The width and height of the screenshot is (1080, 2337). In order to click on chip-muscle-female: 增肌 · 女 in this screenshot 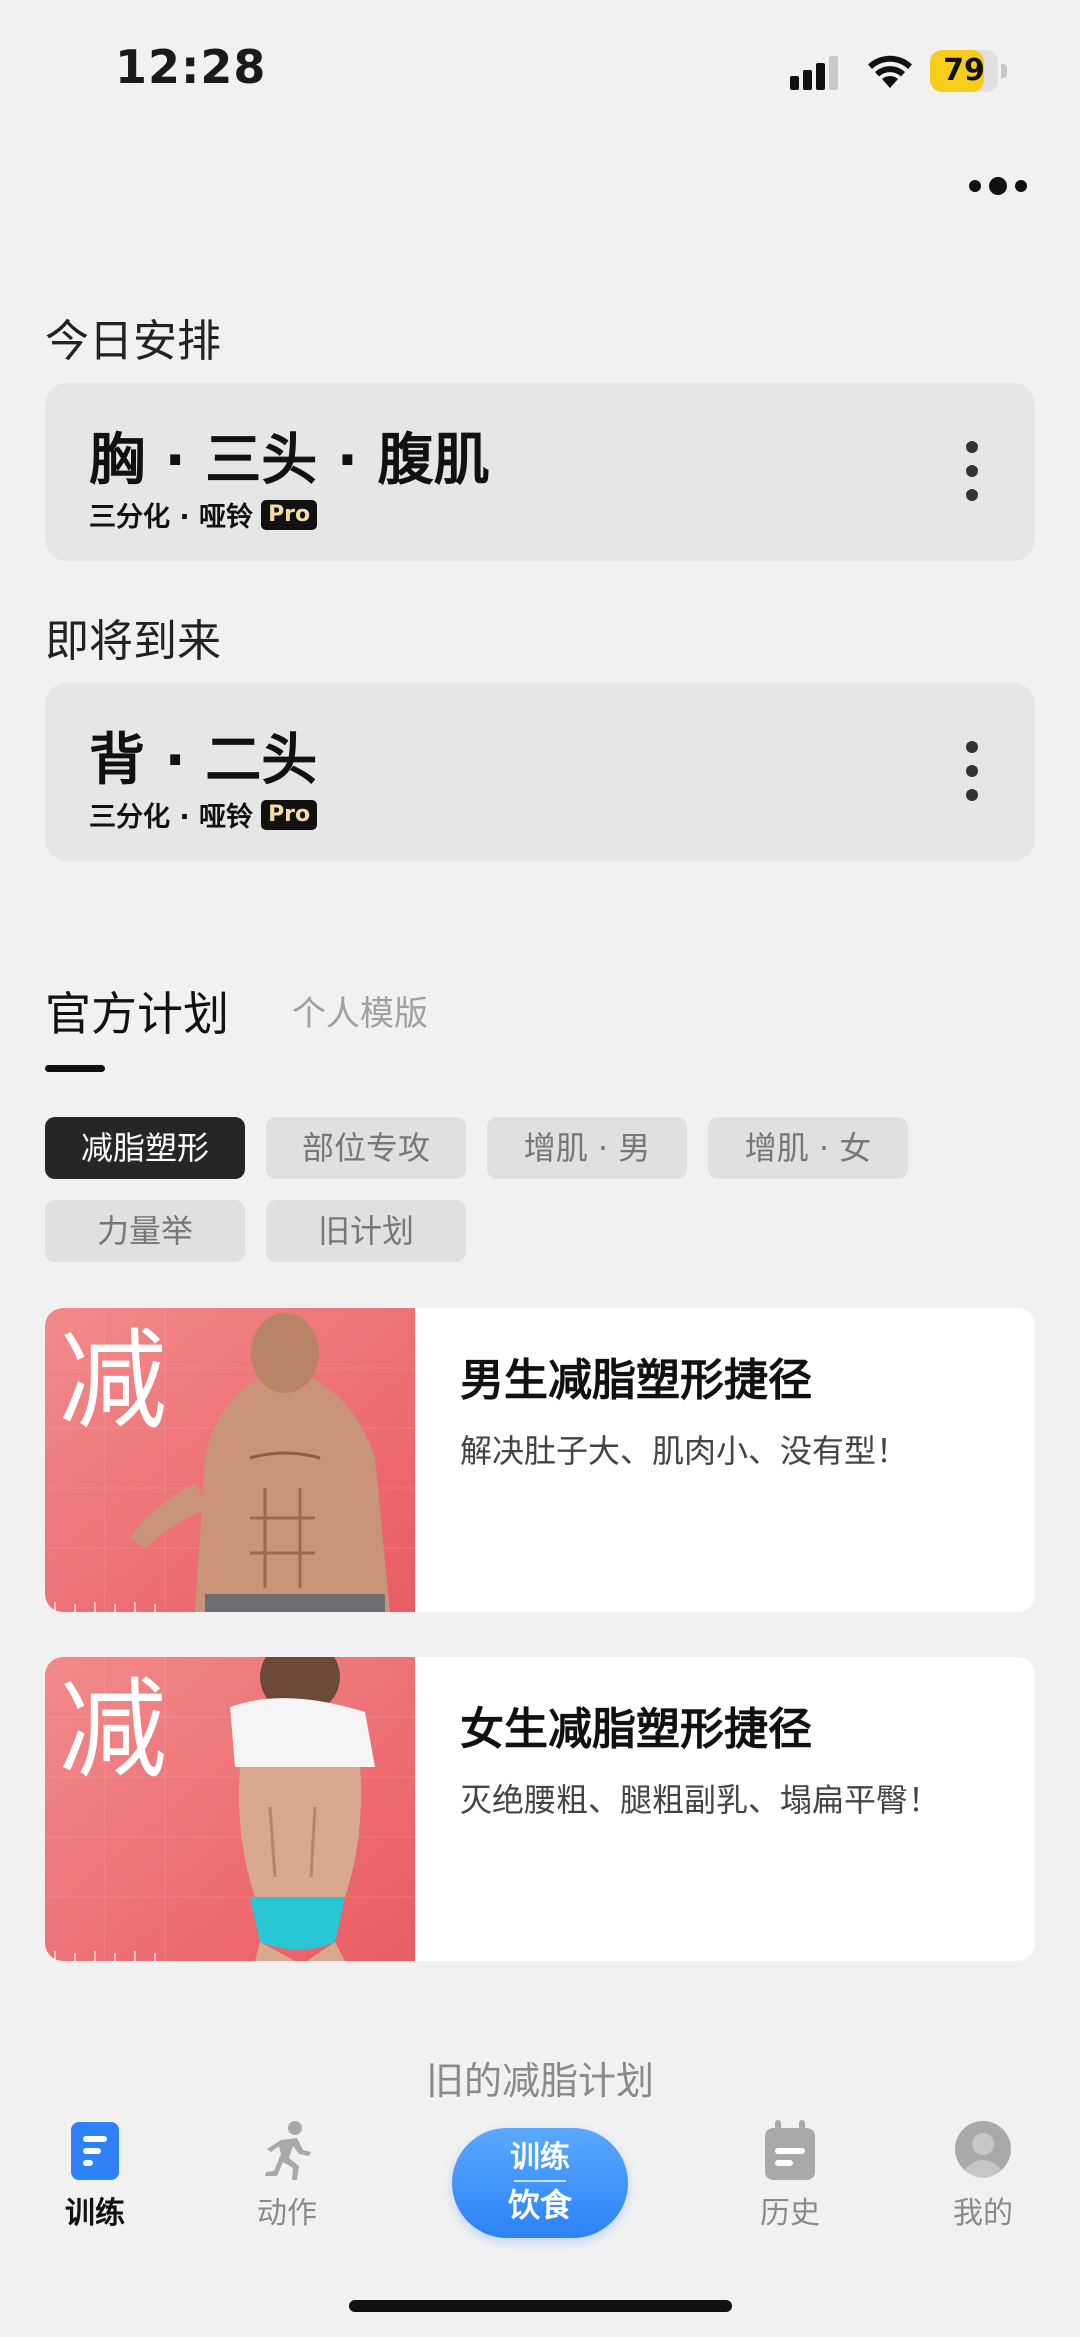, I will do `click(808, 1148)`.